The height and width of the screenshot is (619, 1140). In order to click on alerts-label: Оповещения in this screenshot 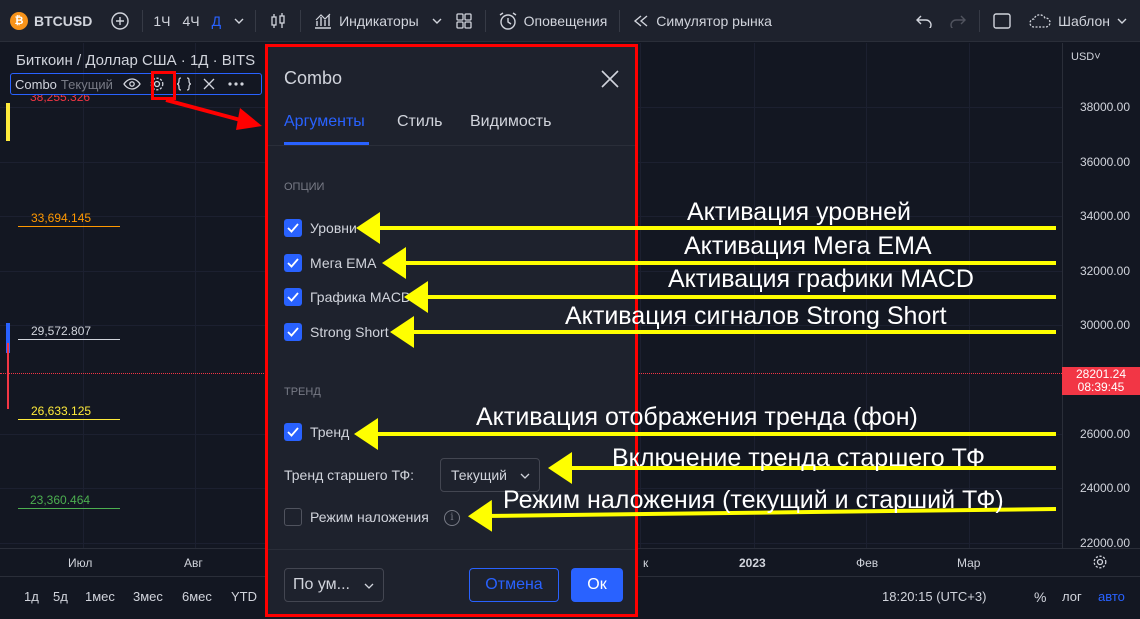, I will do `click(565, 20)`.